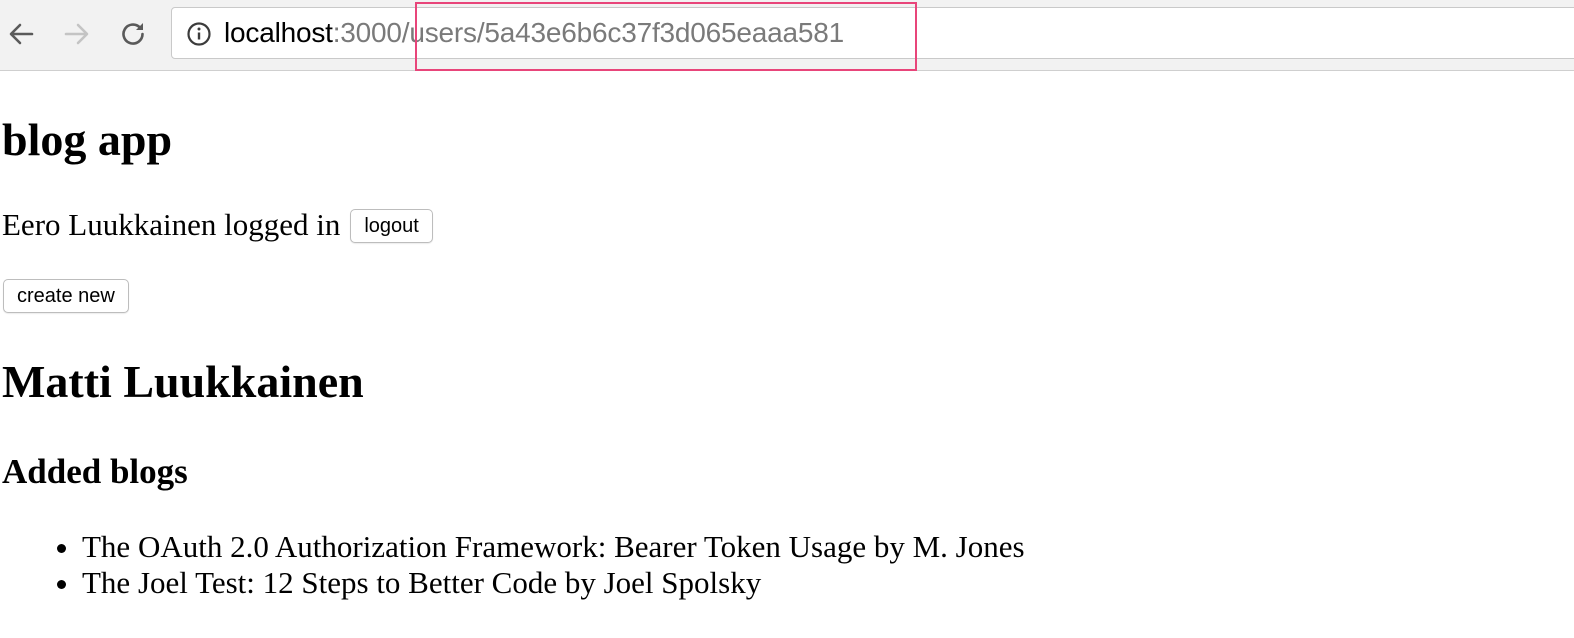  I want to click on user-name-heading: Matti Luukkainen, so click(183, 381).